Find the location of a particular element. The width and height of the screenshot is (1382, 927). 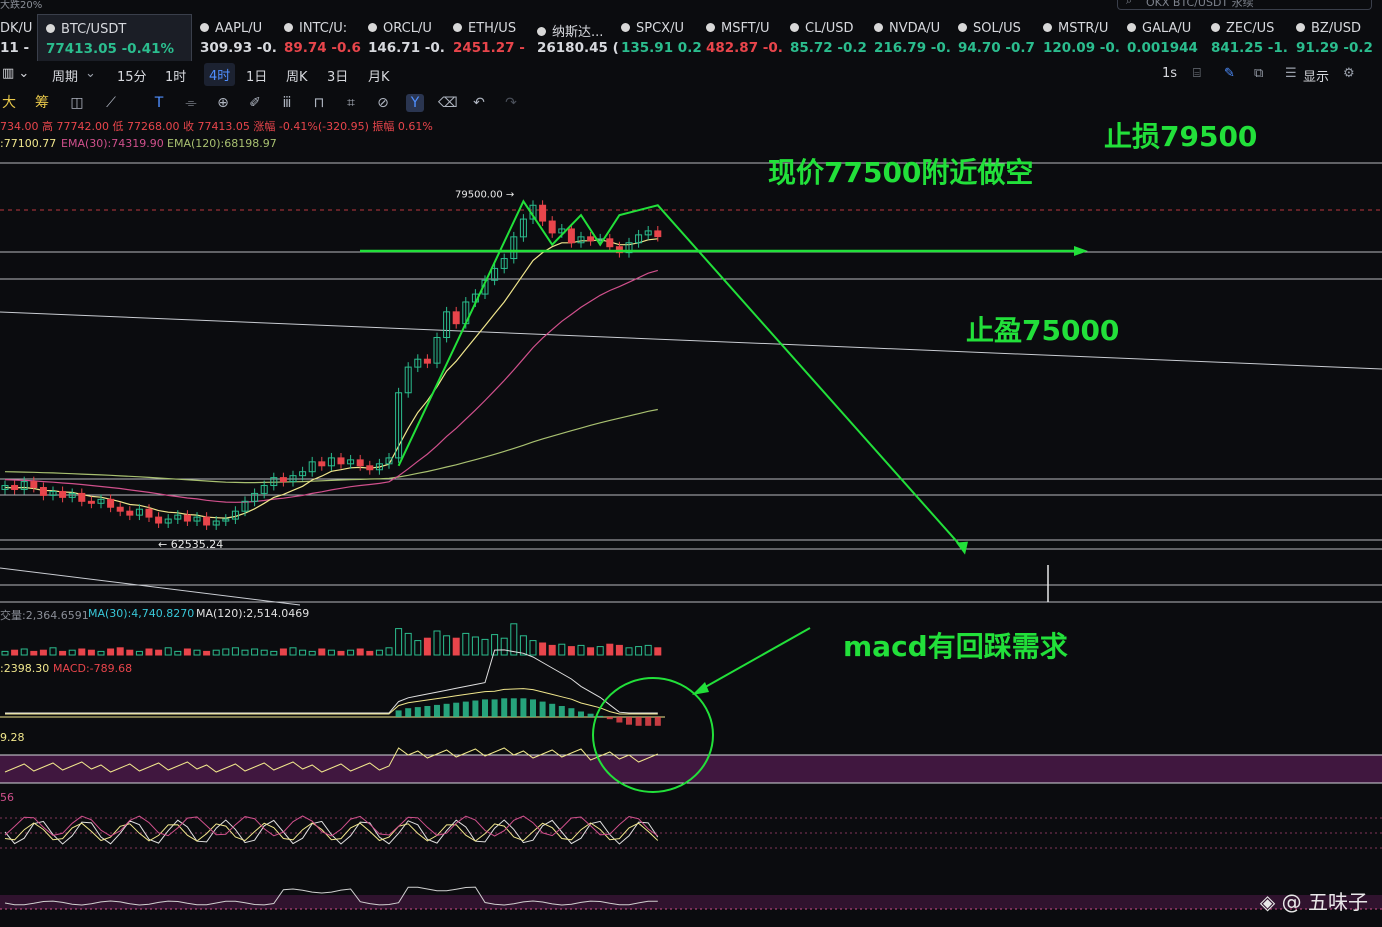

watermark: ◈ @ 五味子 is located at coordinates (1314, 900).